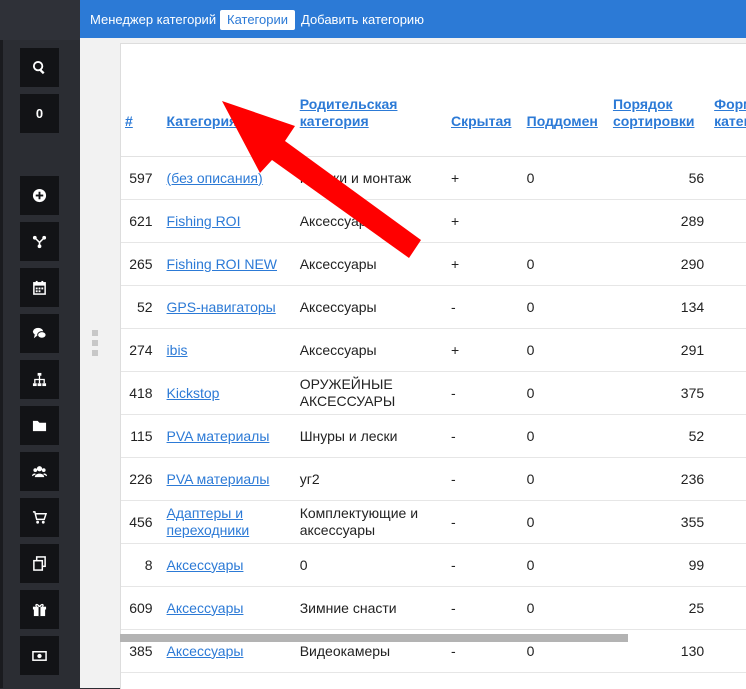 The height and width of the screenshot is (689, 746). I want to click on counter-badge: 0, so click(39, 113).